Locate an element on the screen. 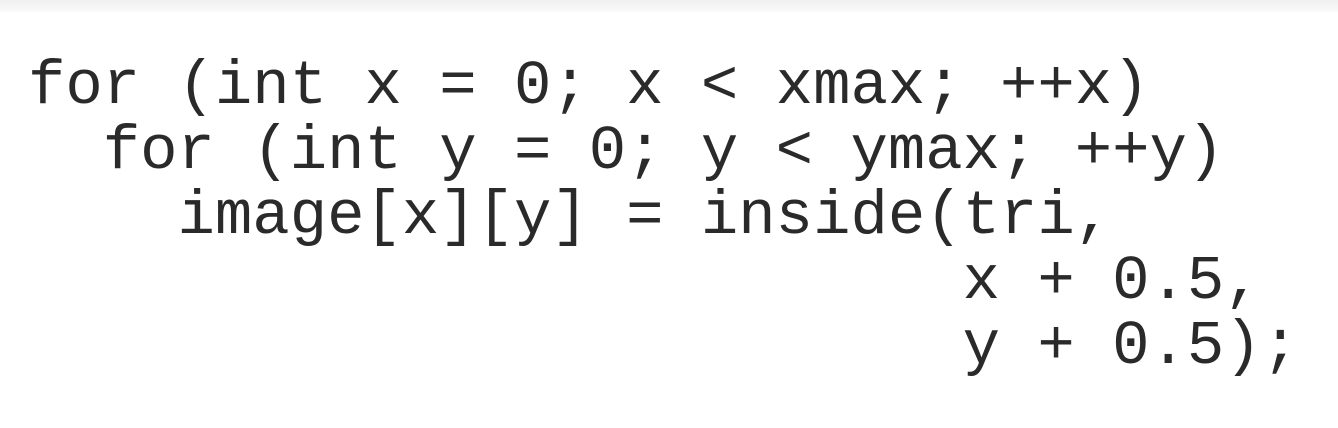 The height and width of the screenshot is (428, 1338). code-line: for (int x = 0; x < xmax; ++x) is located at coordinates (589, 86).